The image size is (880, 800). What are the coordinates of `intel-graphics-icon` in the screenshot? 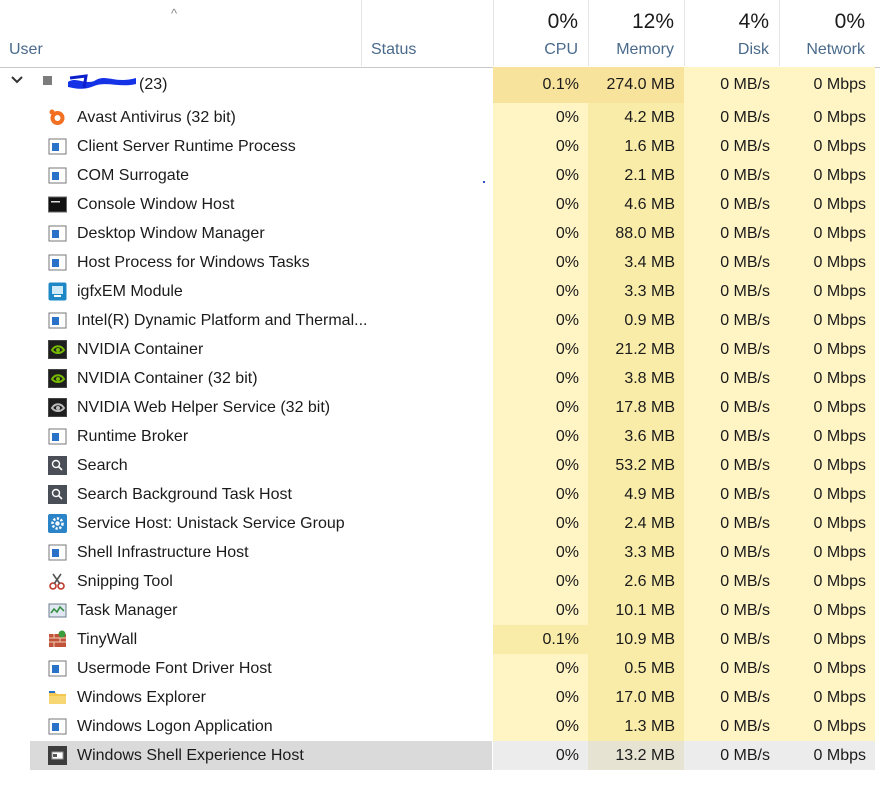 It's located at (57, 291).